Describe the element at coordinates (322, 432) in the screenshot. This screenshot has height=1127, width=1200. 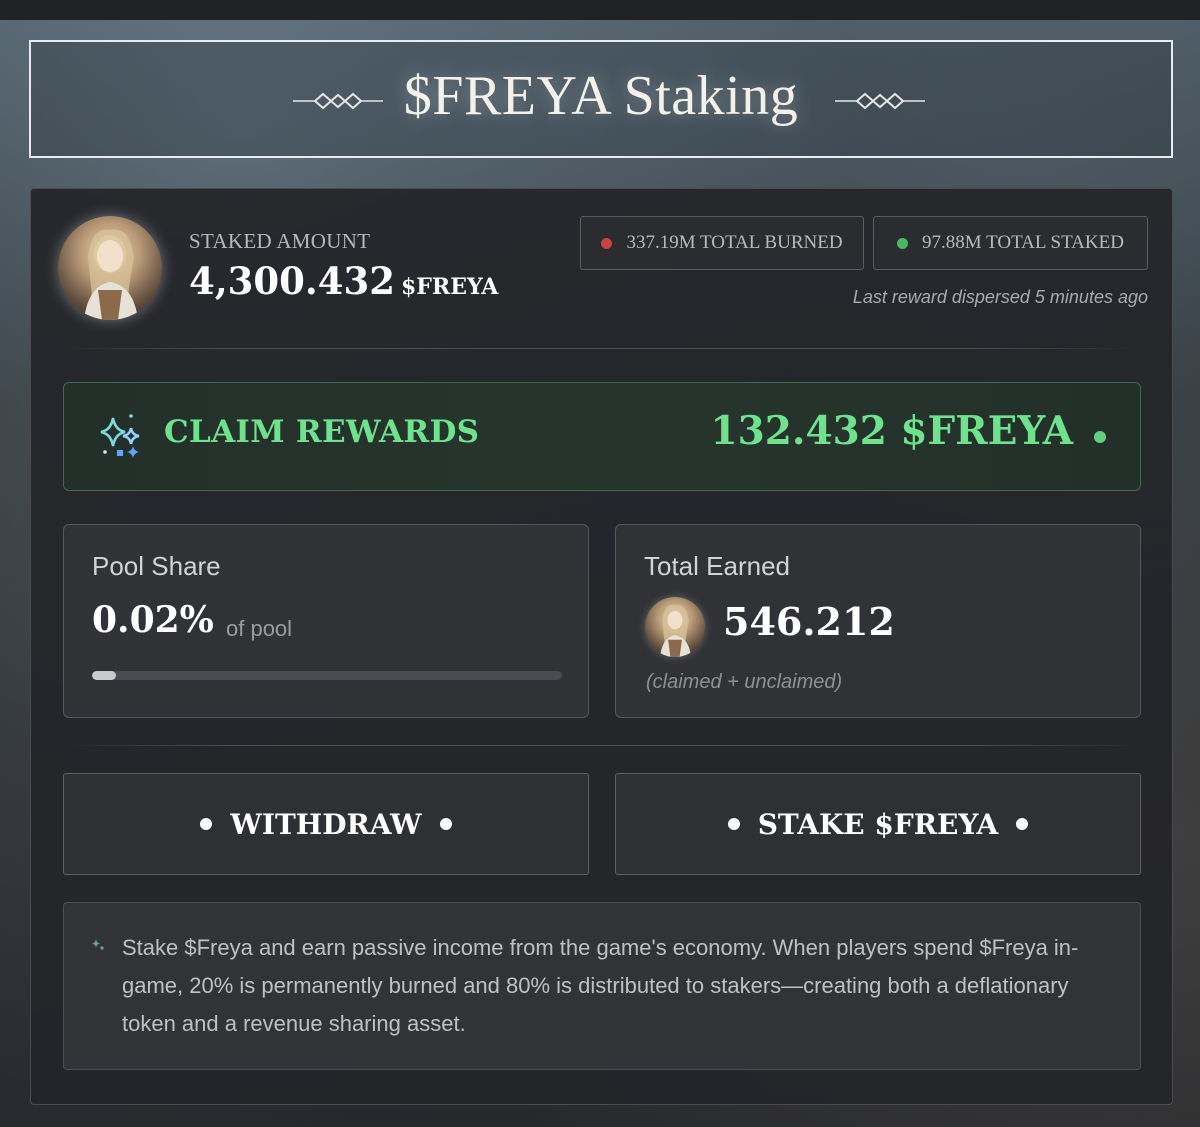
I see `claim-rewards-label: CLAIM REWARDS` at that location.